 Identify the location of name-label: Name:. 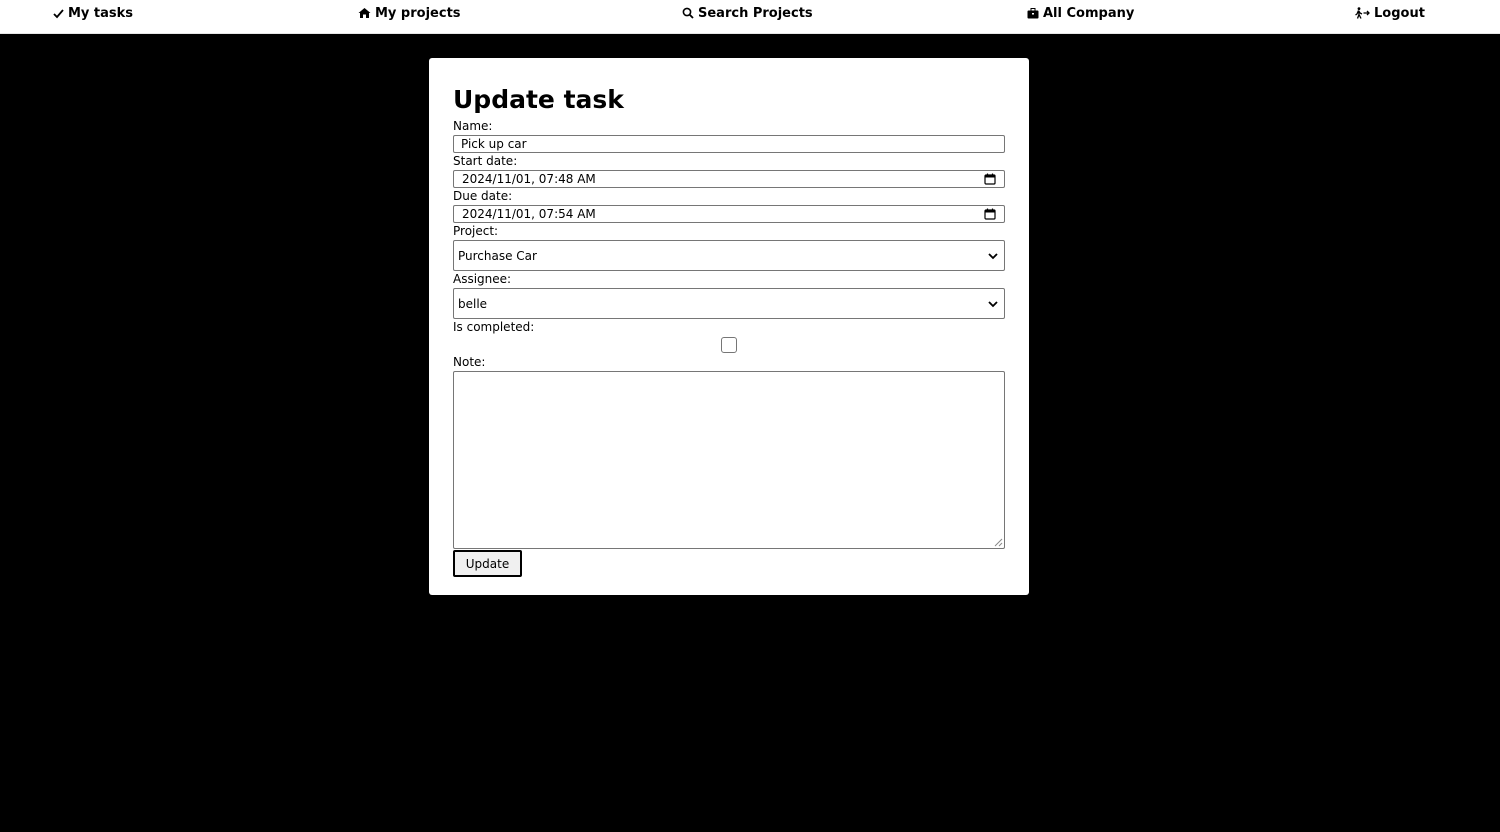
(473, 126).